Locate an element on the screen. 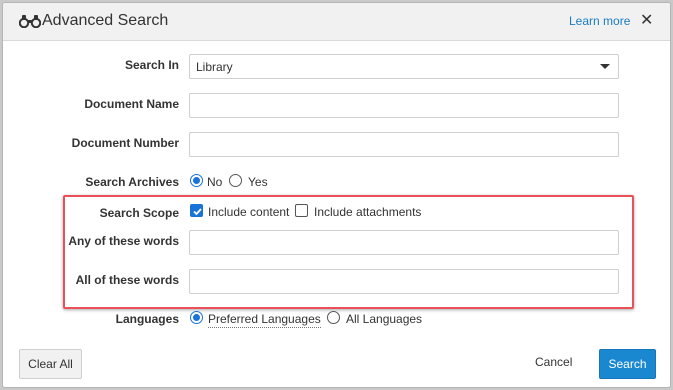  archives-no-label: No is located at coordinates (214, 182).